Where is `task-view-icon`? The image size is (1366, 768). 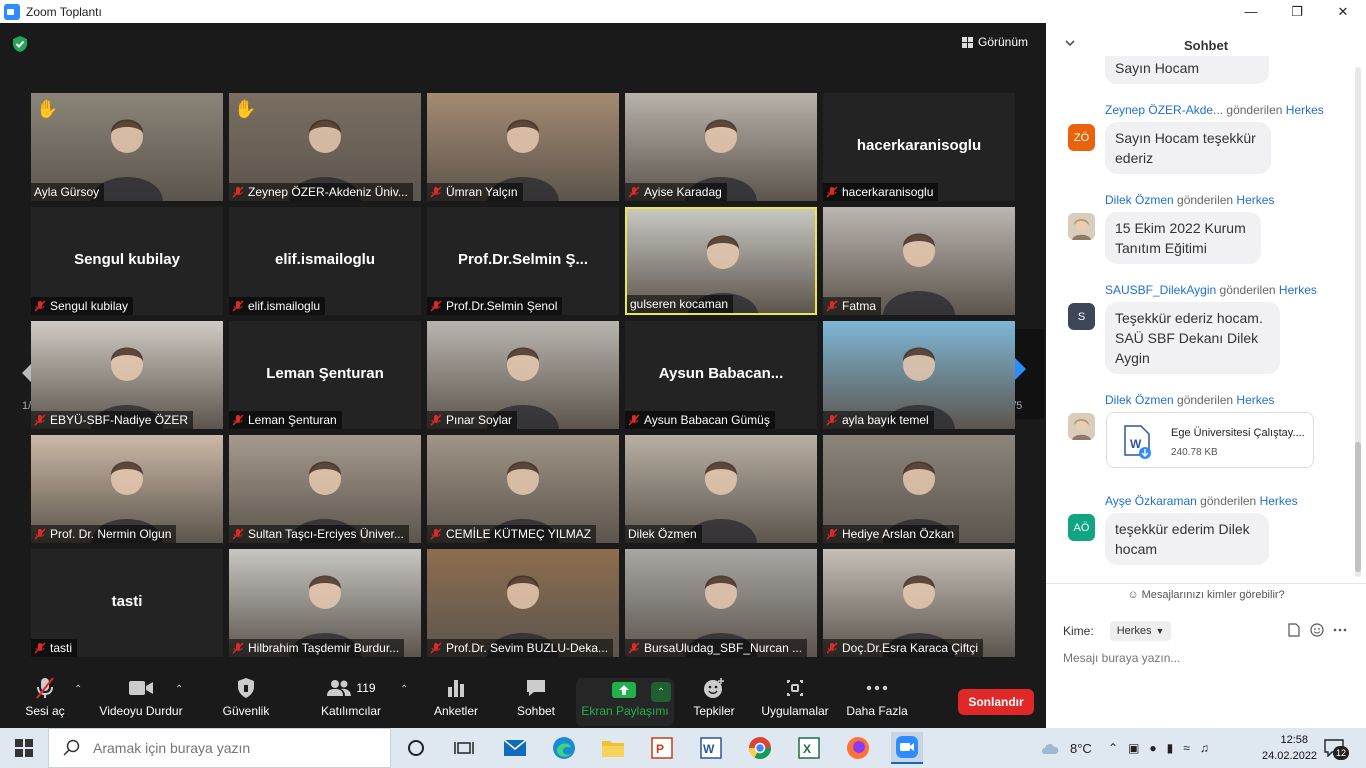
task-view-icon is located at coordinates (464, 748).